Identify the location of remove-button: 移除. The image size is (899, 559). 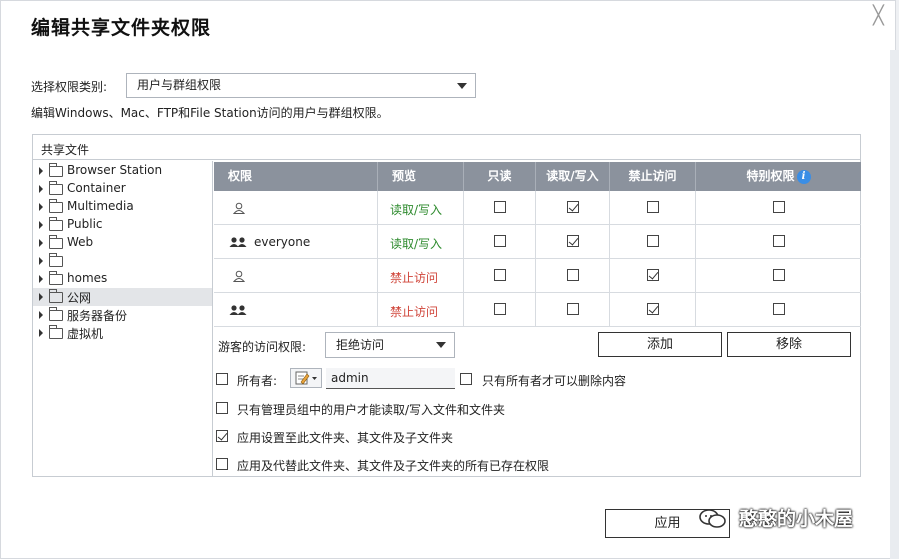
(789, 344).